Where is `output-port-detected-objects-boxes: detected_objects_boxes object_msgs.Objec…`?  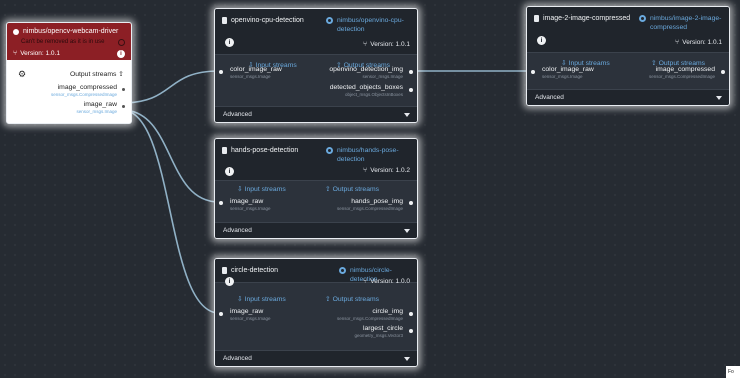 output-port-detected-objects-boxes: detected_objects_boxes object_msgs.Objec… is located at coordinates (366, 90).